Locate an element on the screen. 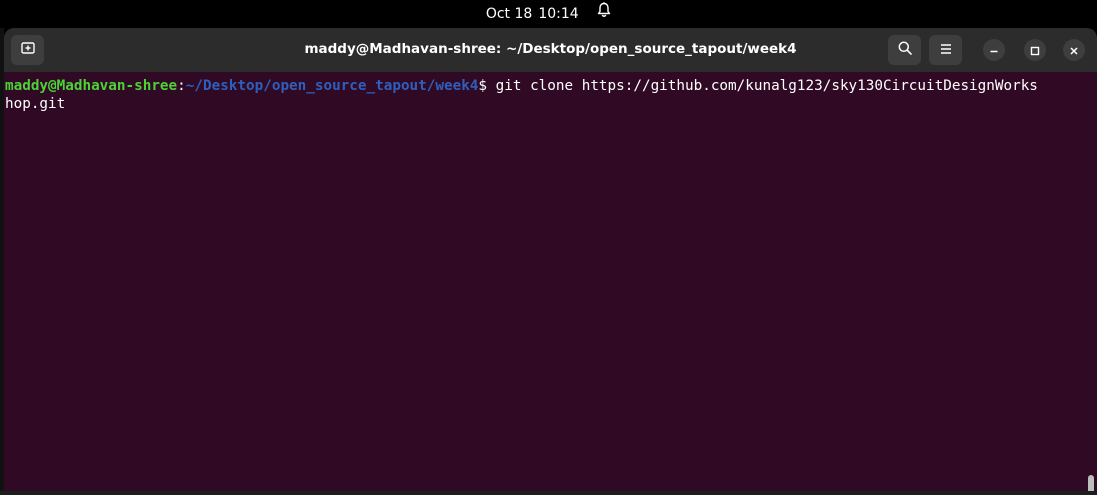 The image size is (1097, 495). prompt-path: ~/Desktop/open_source_tapout/week4 is located at coordinates (332, 86).